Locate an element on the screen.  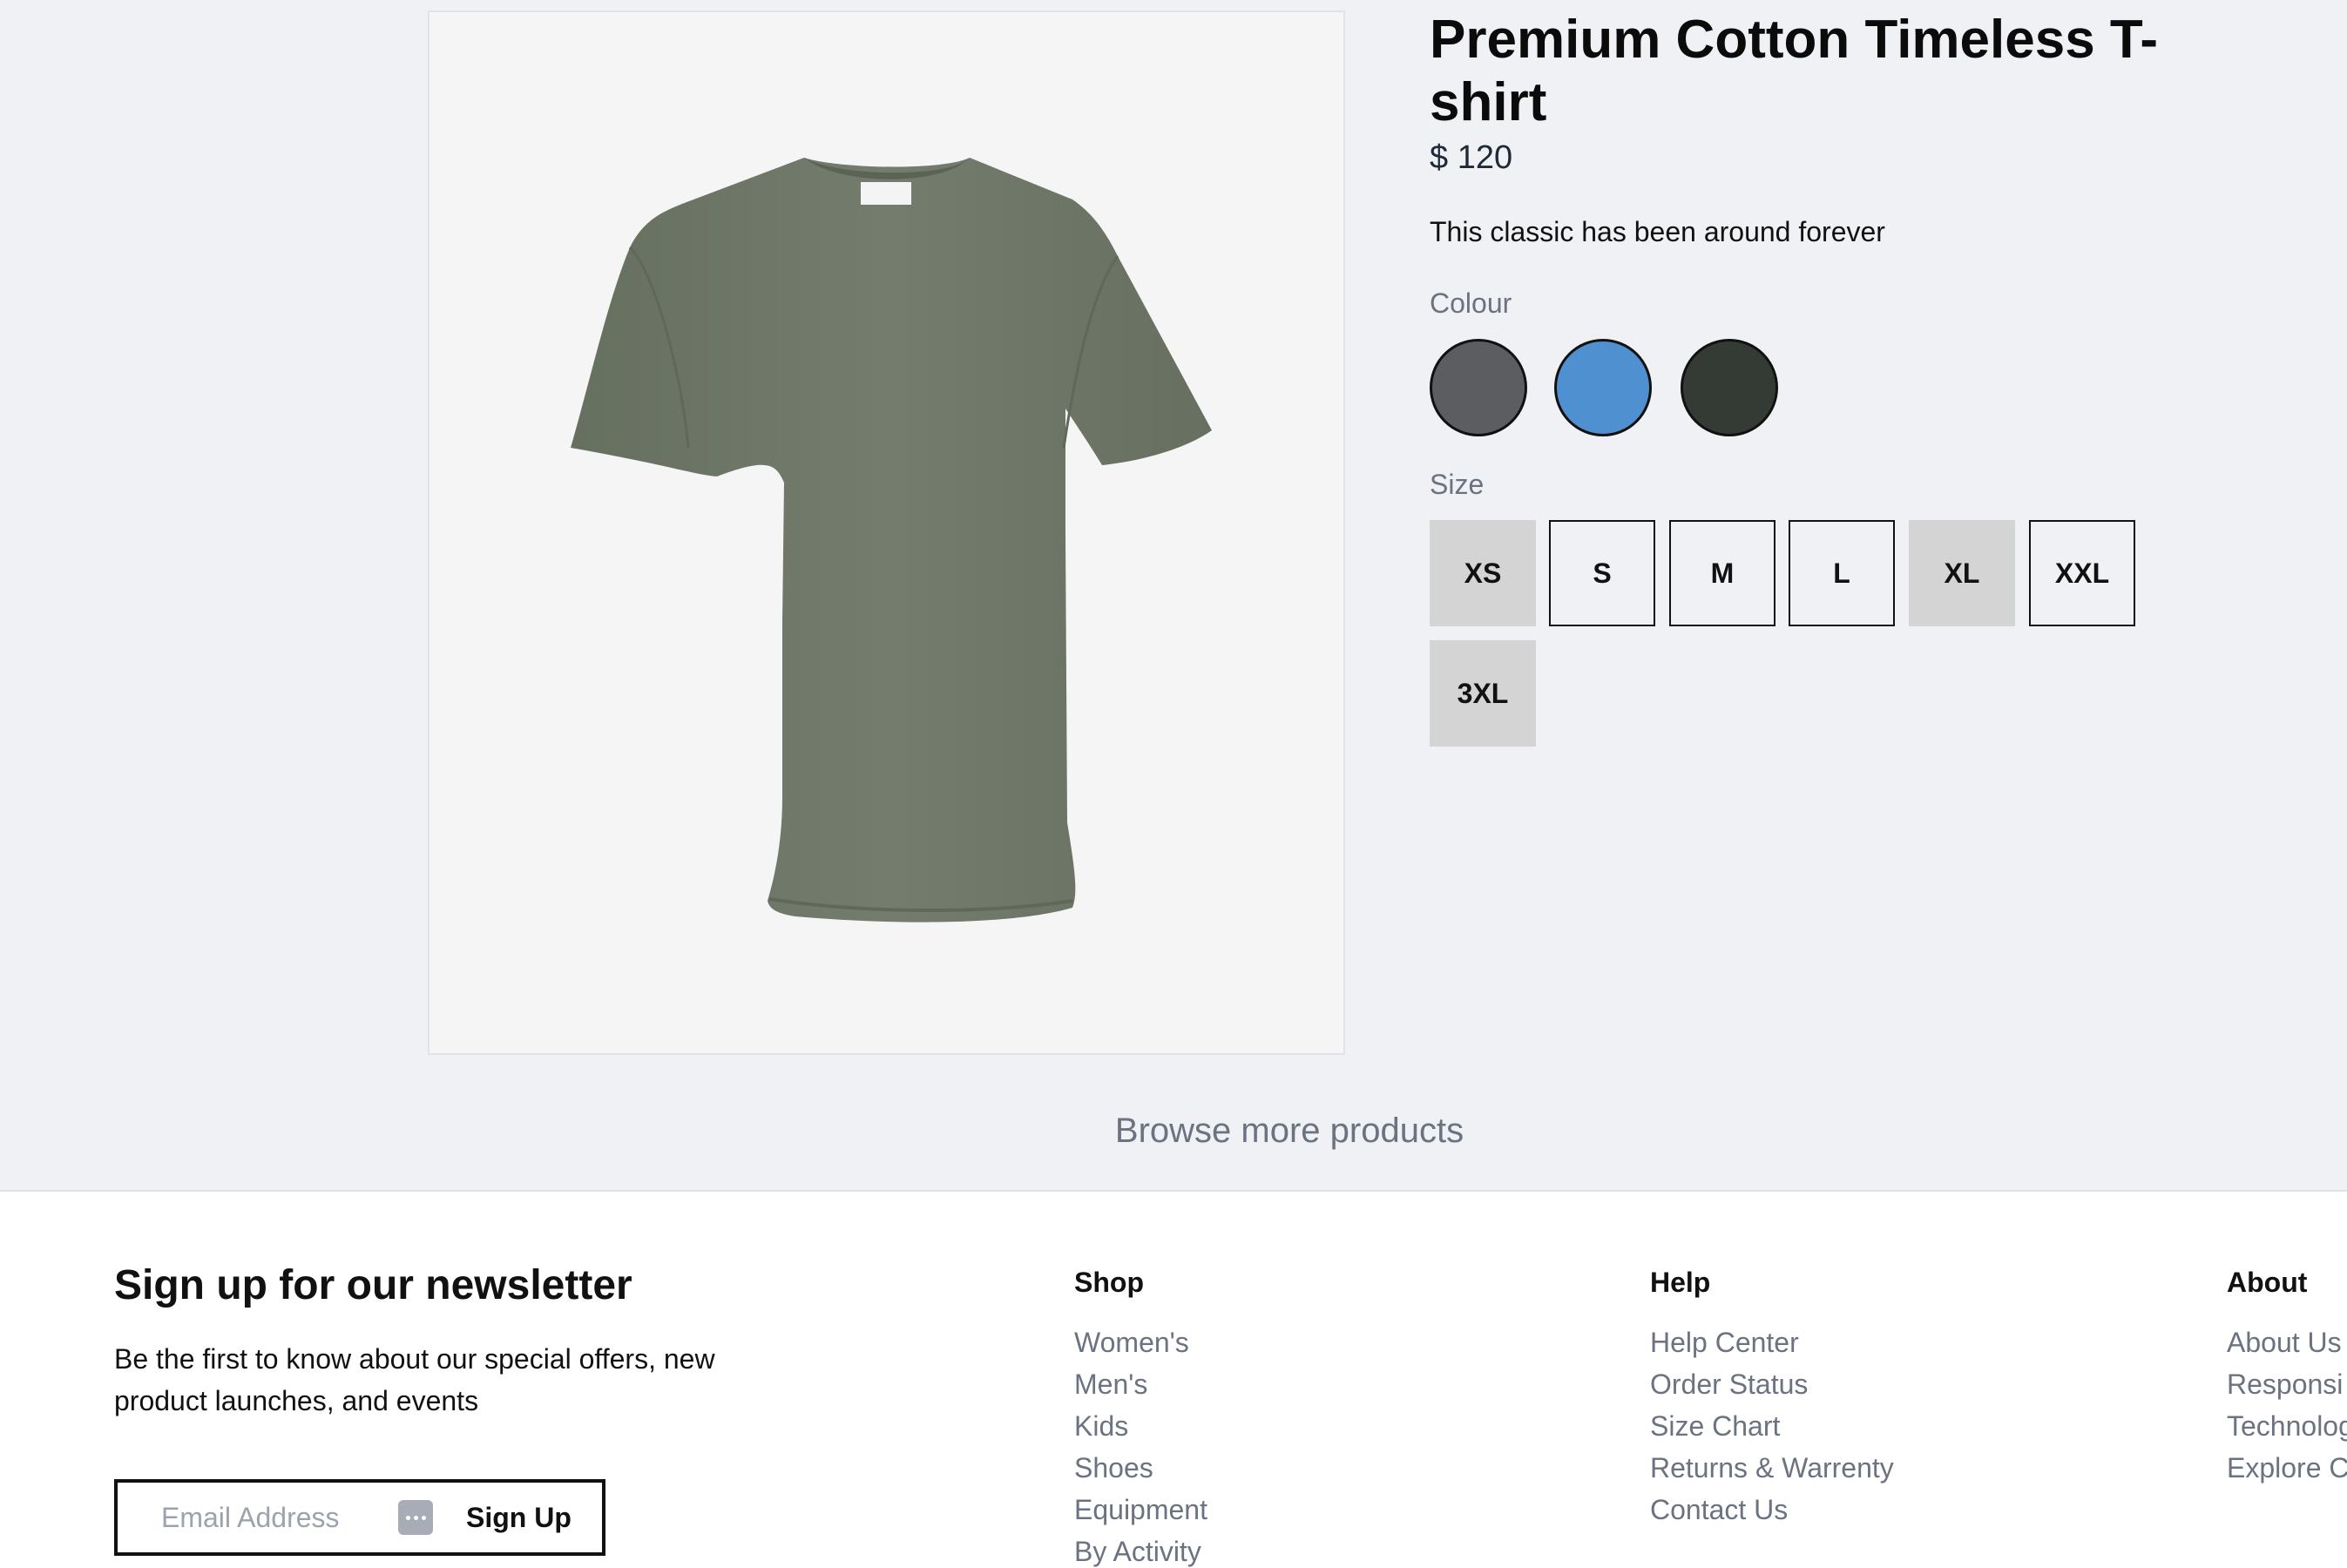
size-option-l: L is located at coordinates (1842, 573).